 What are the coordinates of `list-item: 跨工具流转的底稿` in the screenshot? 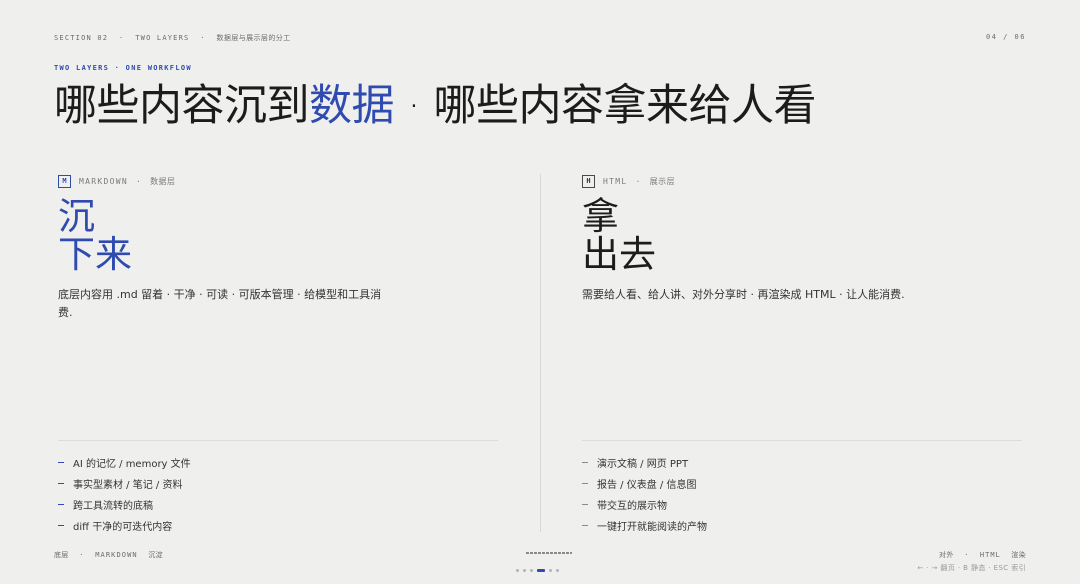 It's located at (278, 504).